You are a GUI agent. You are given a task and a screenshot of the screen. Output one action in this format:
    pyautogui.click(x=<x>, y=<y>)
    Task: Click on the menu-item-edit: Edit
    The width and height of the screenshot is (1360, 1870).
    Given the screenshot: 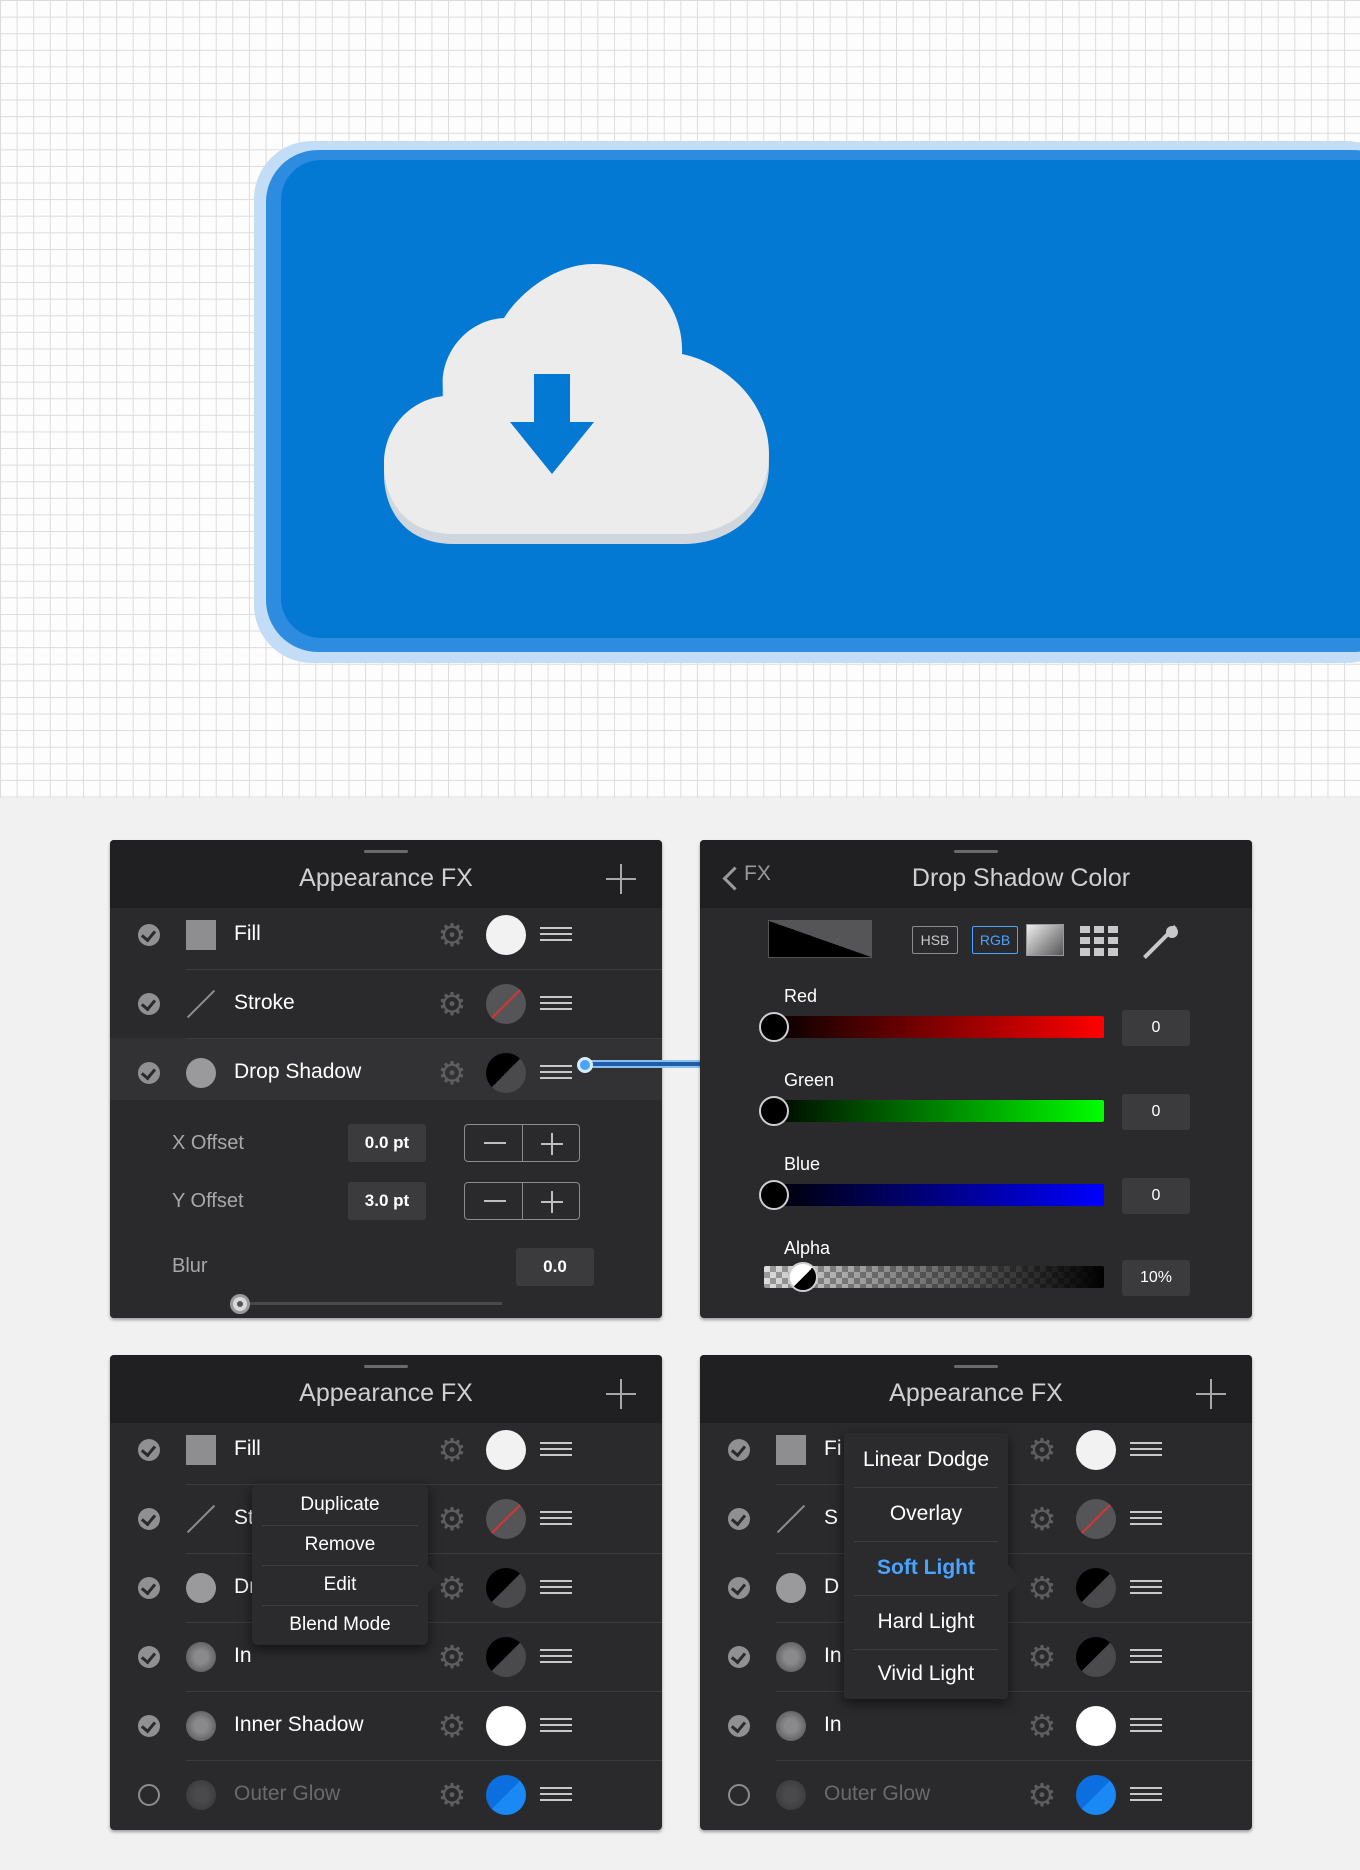 What is the action you would take?
    pyautogui.click(x=340, y=1585)
    